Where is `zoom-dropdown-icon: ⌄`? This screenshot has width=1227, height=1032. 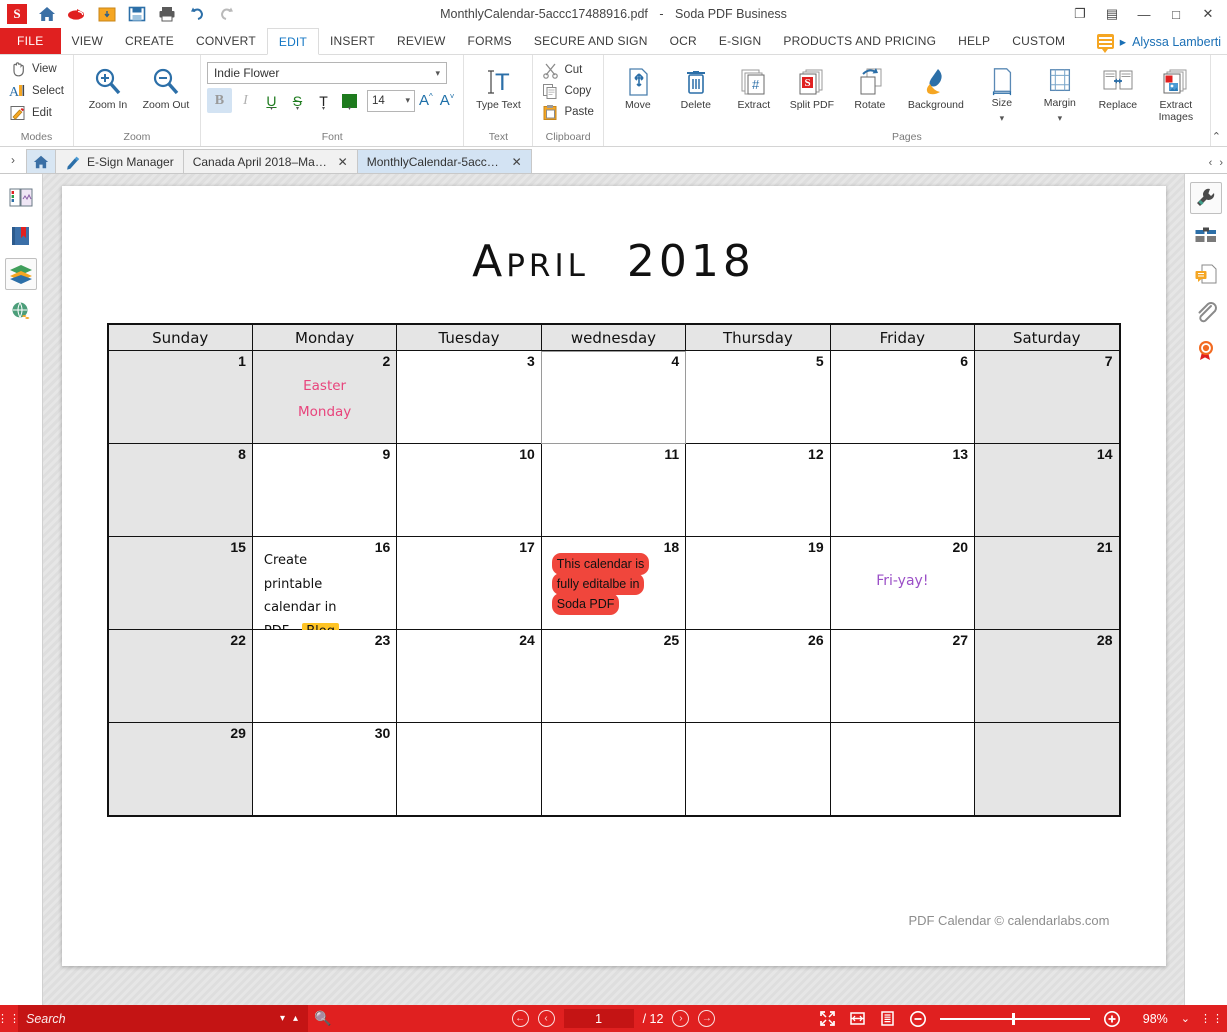
zoom-dropdown-icon: ⌄ is located at coordinates (1185, 1018).